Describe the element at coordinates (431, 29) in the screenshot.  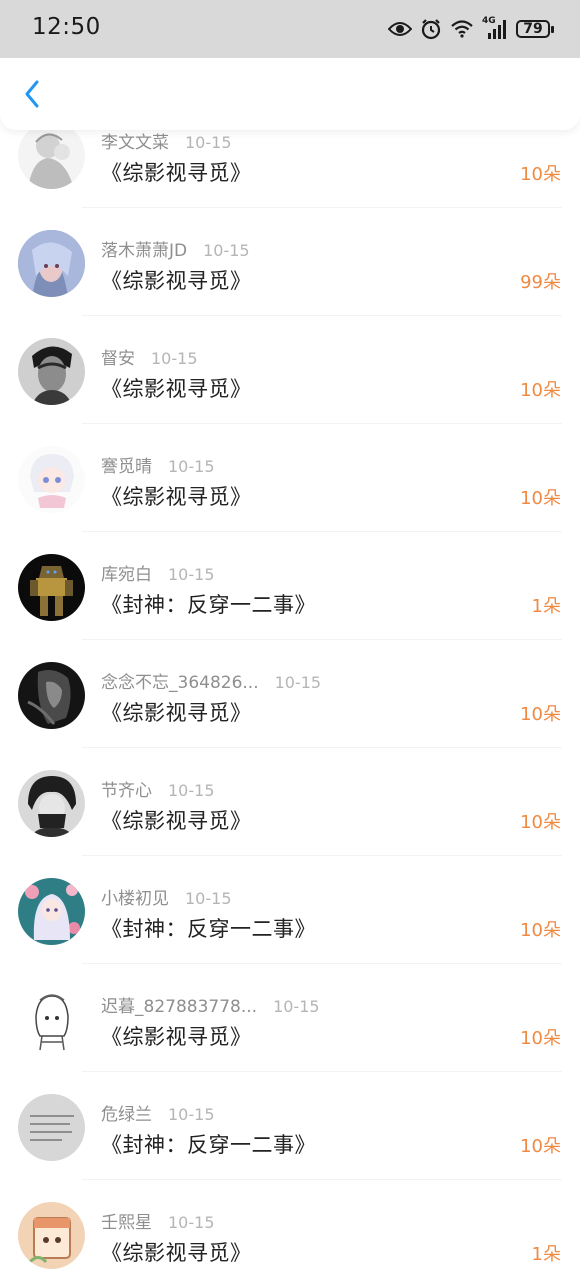
I see `alarm-icon` at that location.